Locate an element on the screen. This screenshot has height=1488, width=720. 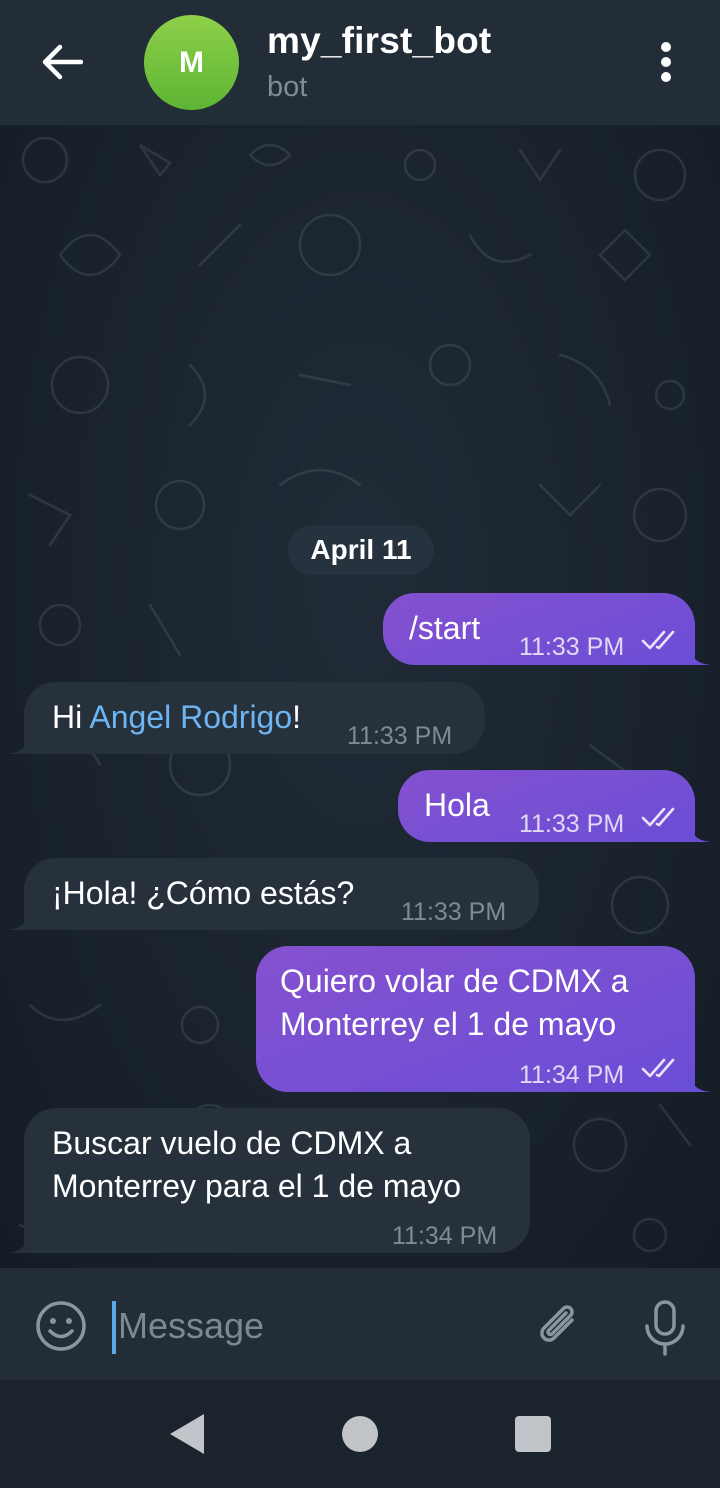
system-navigation-bar is located at coordinates (360, 1434).